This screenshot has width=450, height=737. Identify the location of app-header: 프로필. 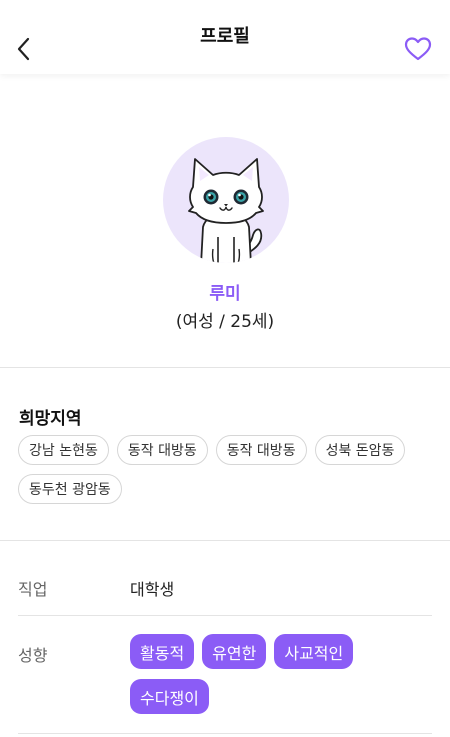
(225, 37).